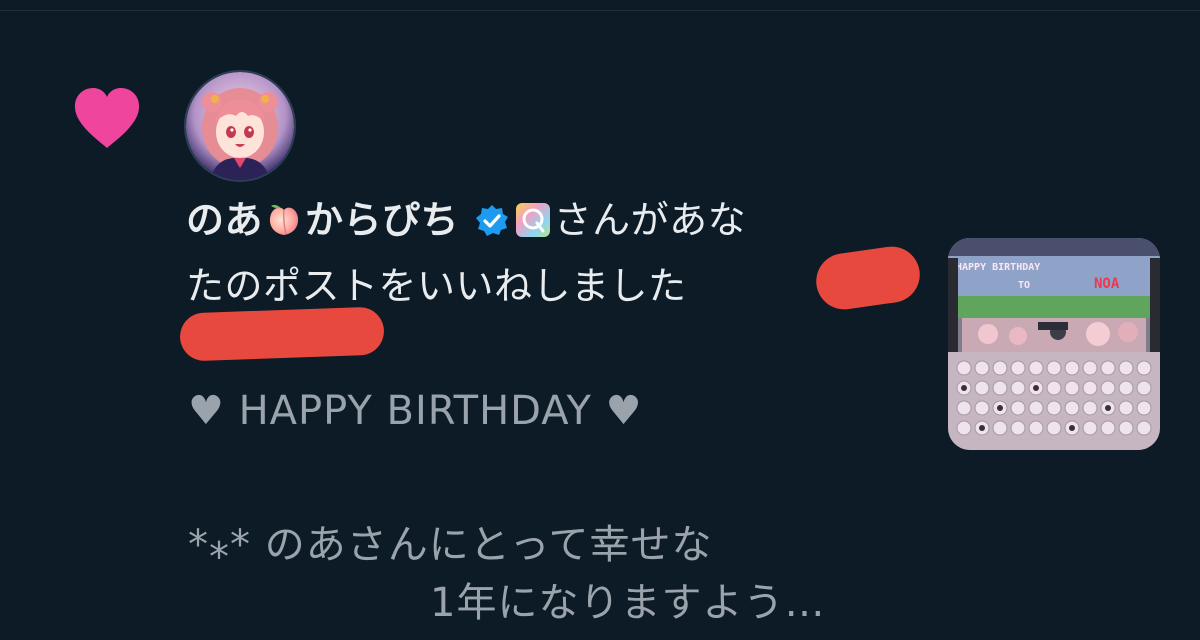  What do you see at coordinates (1024, 285) in the screenshot?
I see `banner-text: TO` at bounding box center [1024, 285].